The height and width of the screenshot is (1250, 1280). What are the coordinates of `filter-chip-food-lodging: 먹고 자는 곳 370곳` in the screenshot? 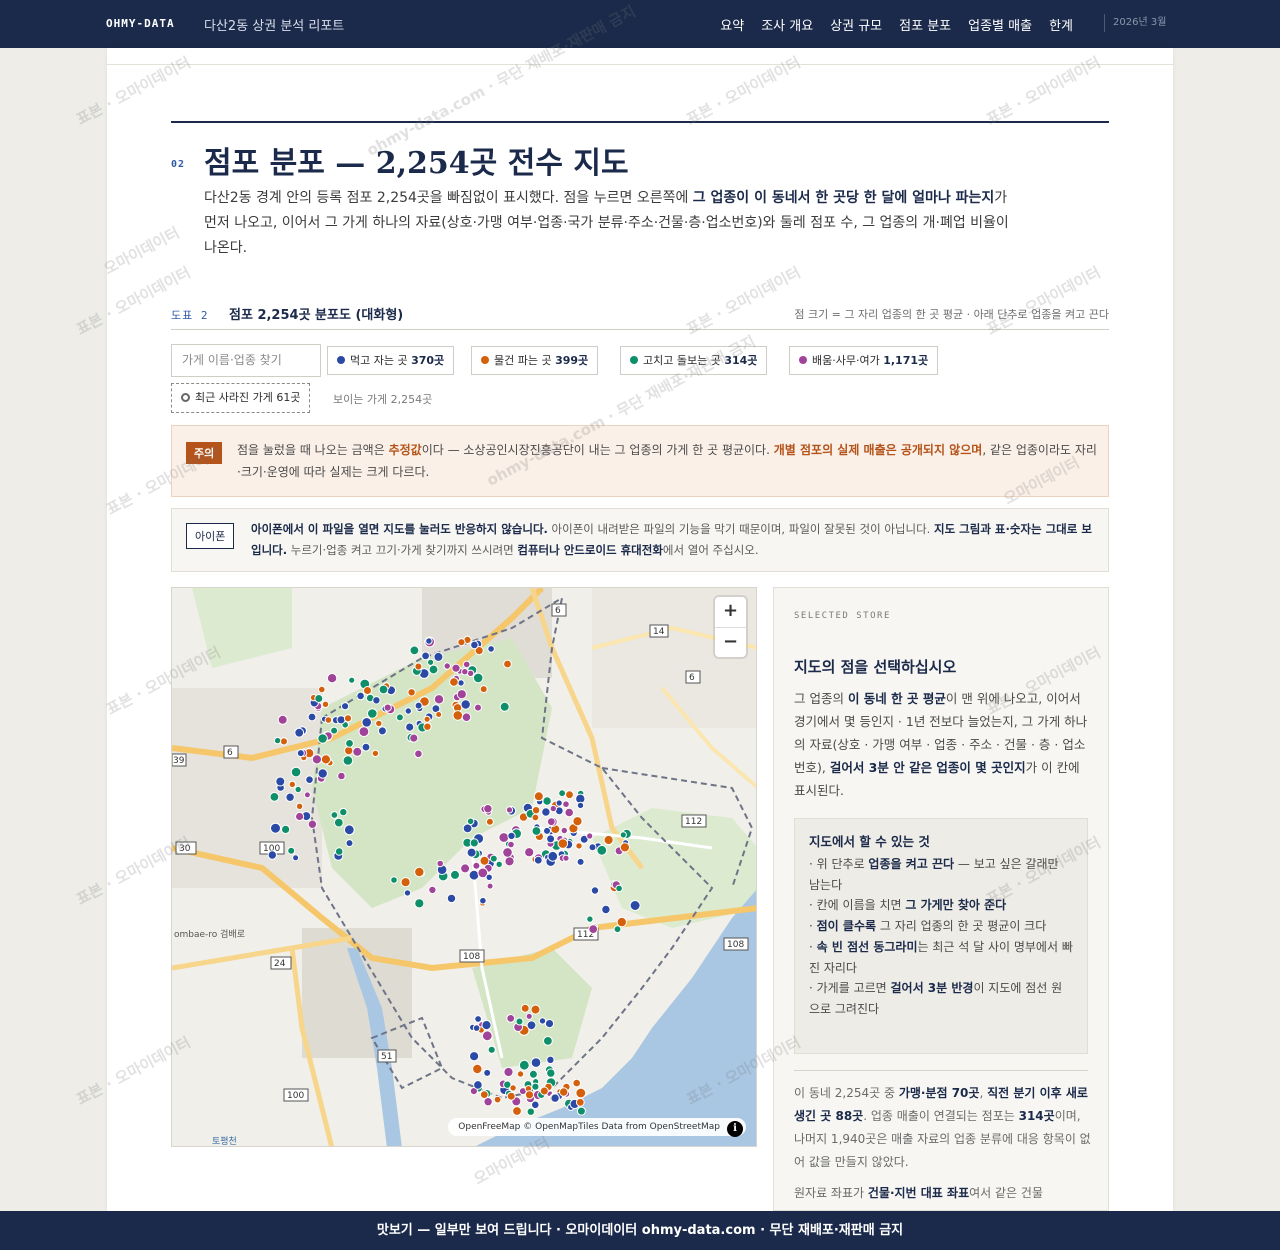 It's located at (391, 360).